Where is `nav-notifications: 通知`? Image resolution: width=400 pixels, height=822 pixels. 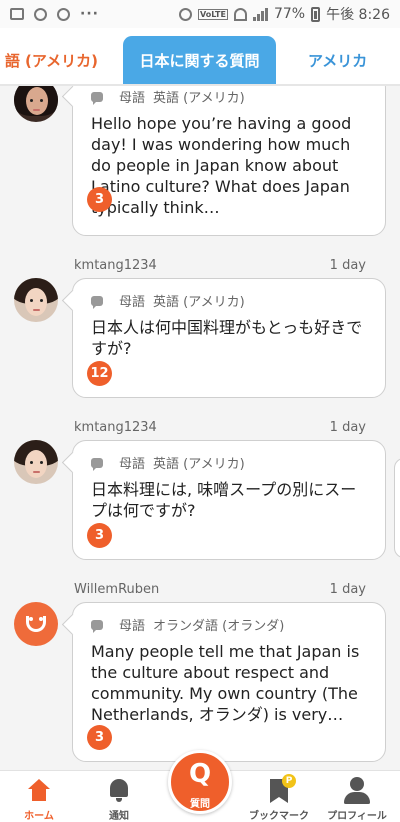 nav-notifications: 通知 is located at coordinates (119, 798).